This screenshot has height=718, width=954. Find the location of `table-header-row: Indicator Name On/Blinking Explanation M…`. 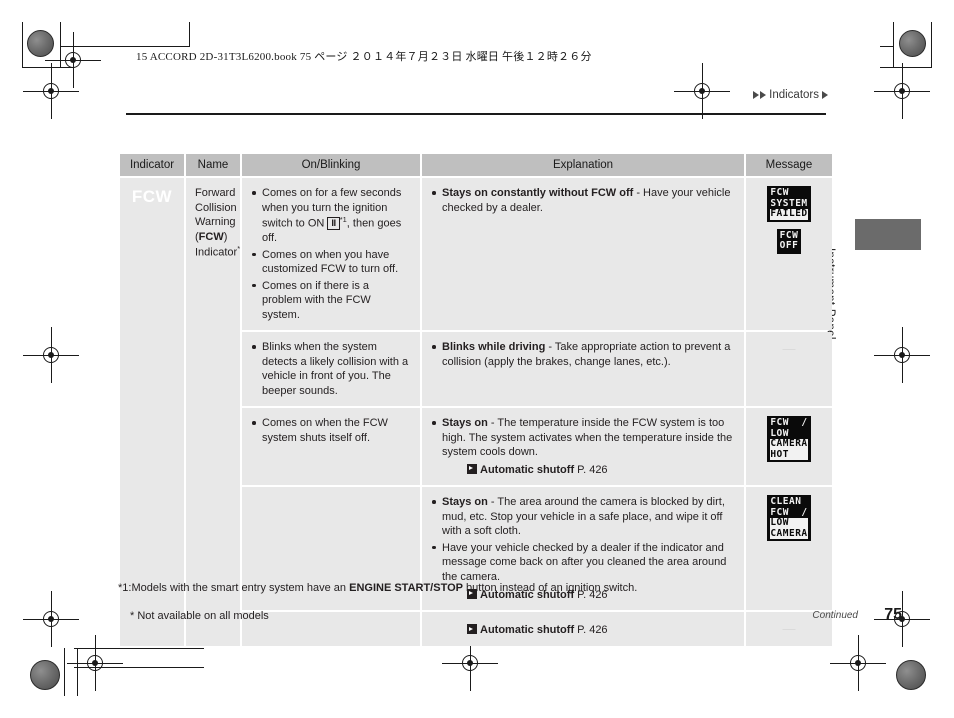

table-header-row: Indicator Name On/Blinking Explanation M… is located at coordinates (476, 165).